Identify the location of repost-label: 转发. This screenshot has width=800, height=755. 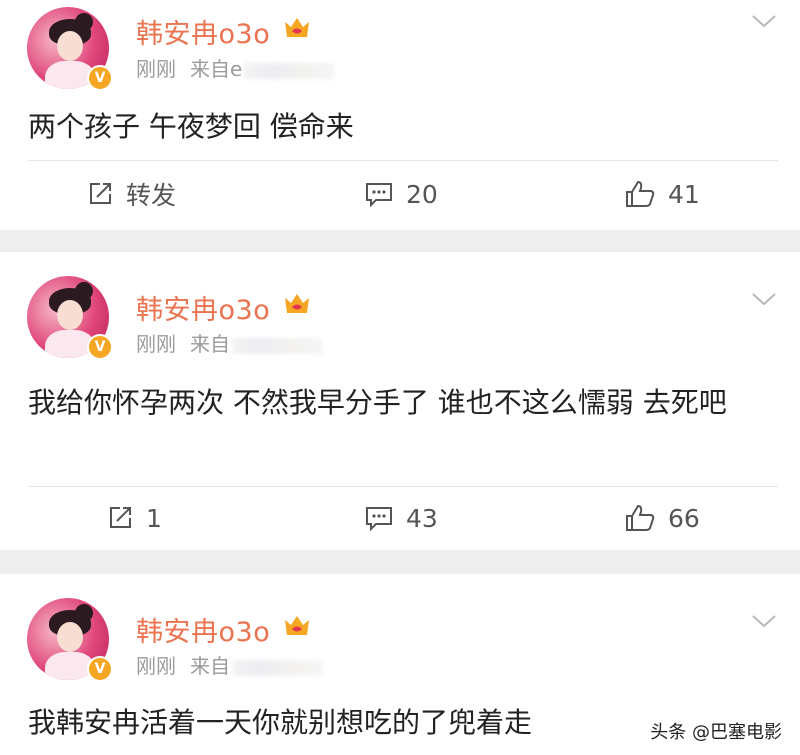
(151, 195).